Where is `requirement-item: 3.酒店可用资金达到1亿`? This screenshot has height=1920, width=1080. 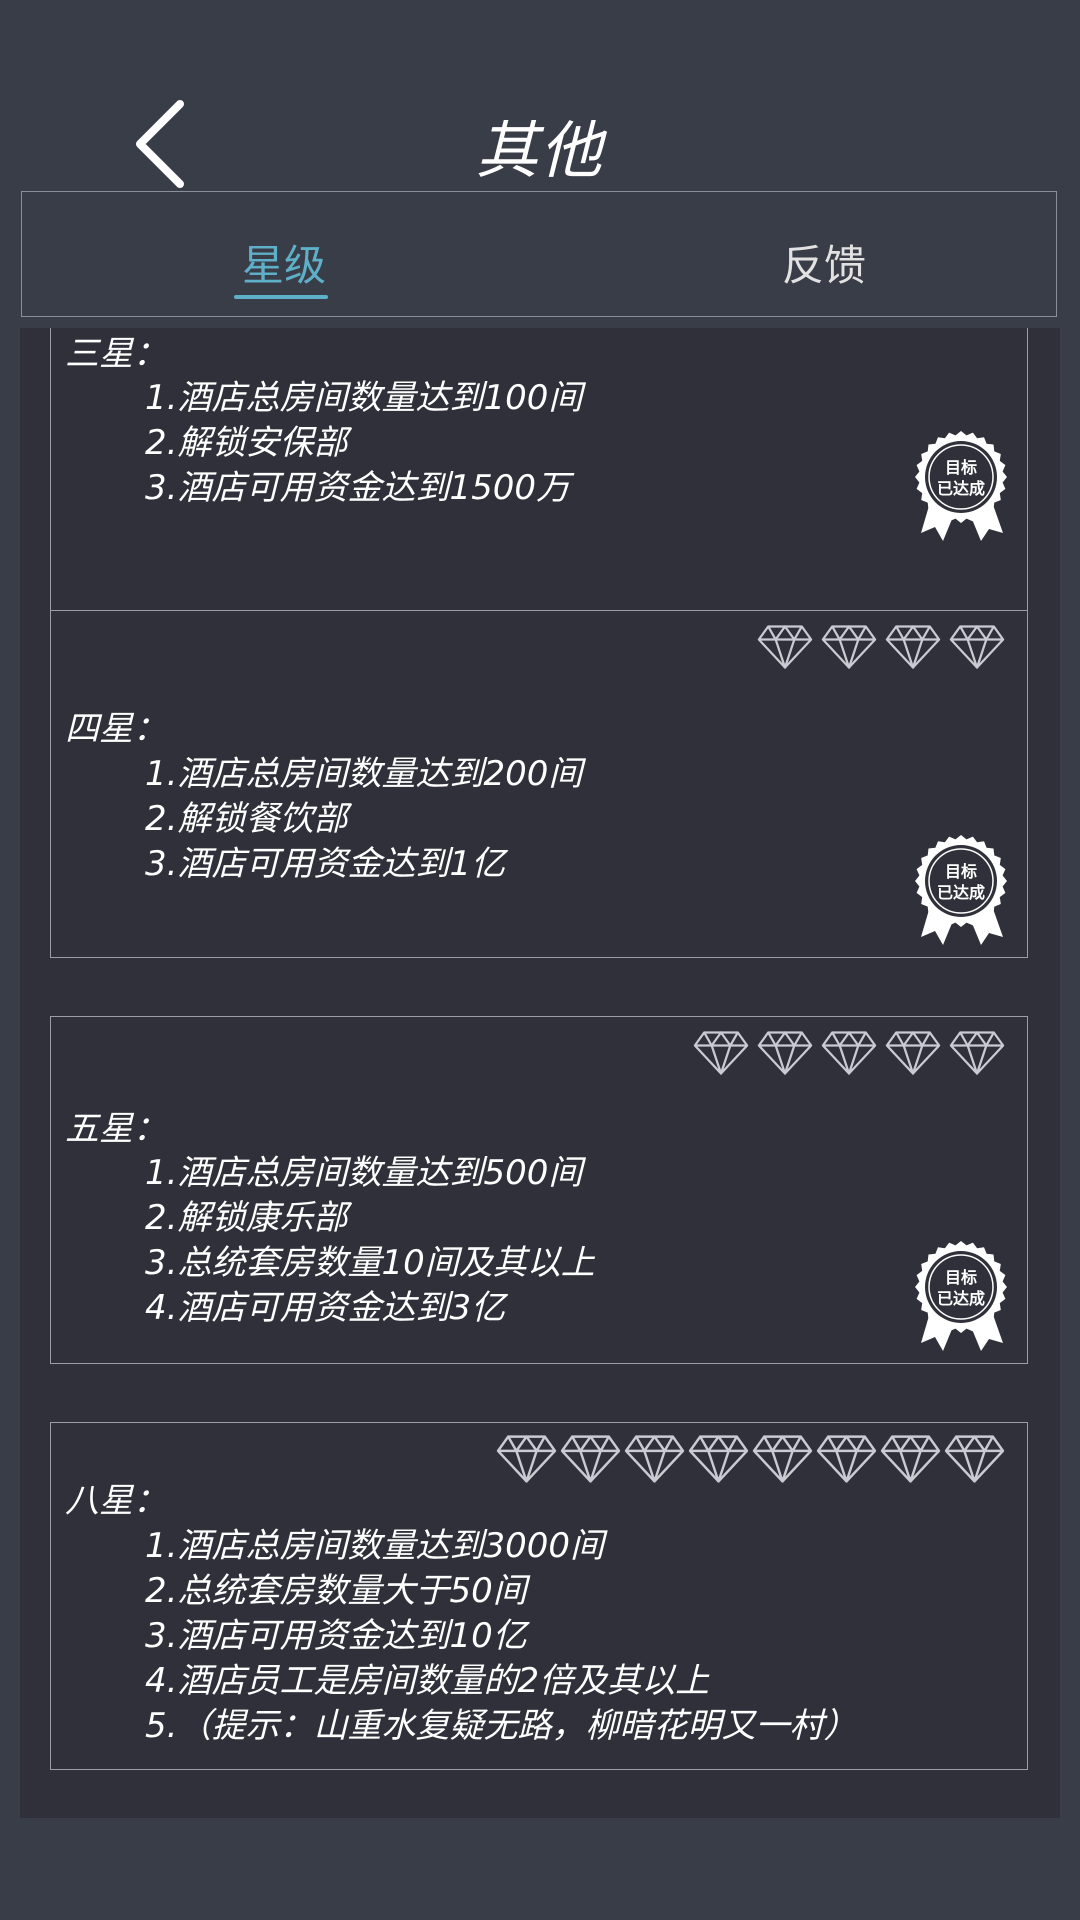 requirement-item: 3.酒店可用资金达到1亿 is located at coordinates (325, 864).